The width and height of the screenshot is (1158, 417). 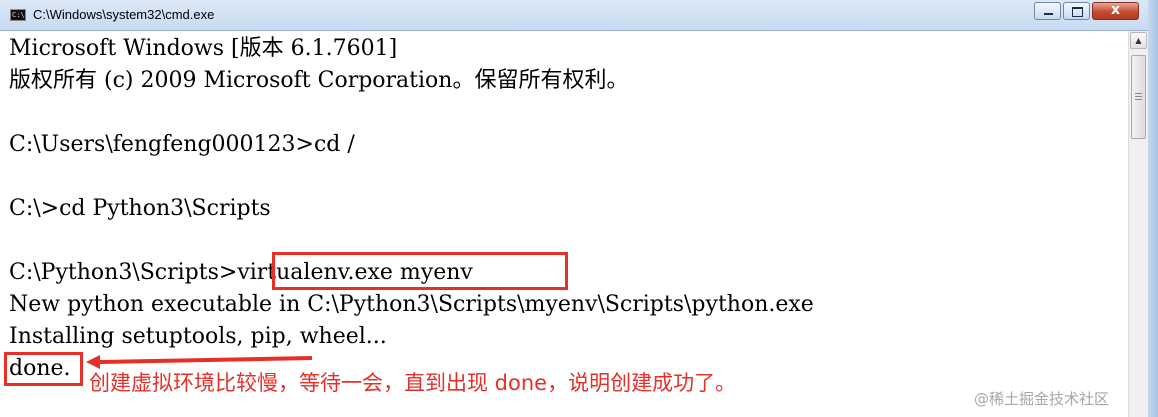 What do you see at coordinates (1138, 40) in the screenshot?
I see `scroll-up-arrow-icon: ▲` at bounding box center [1138, 40].